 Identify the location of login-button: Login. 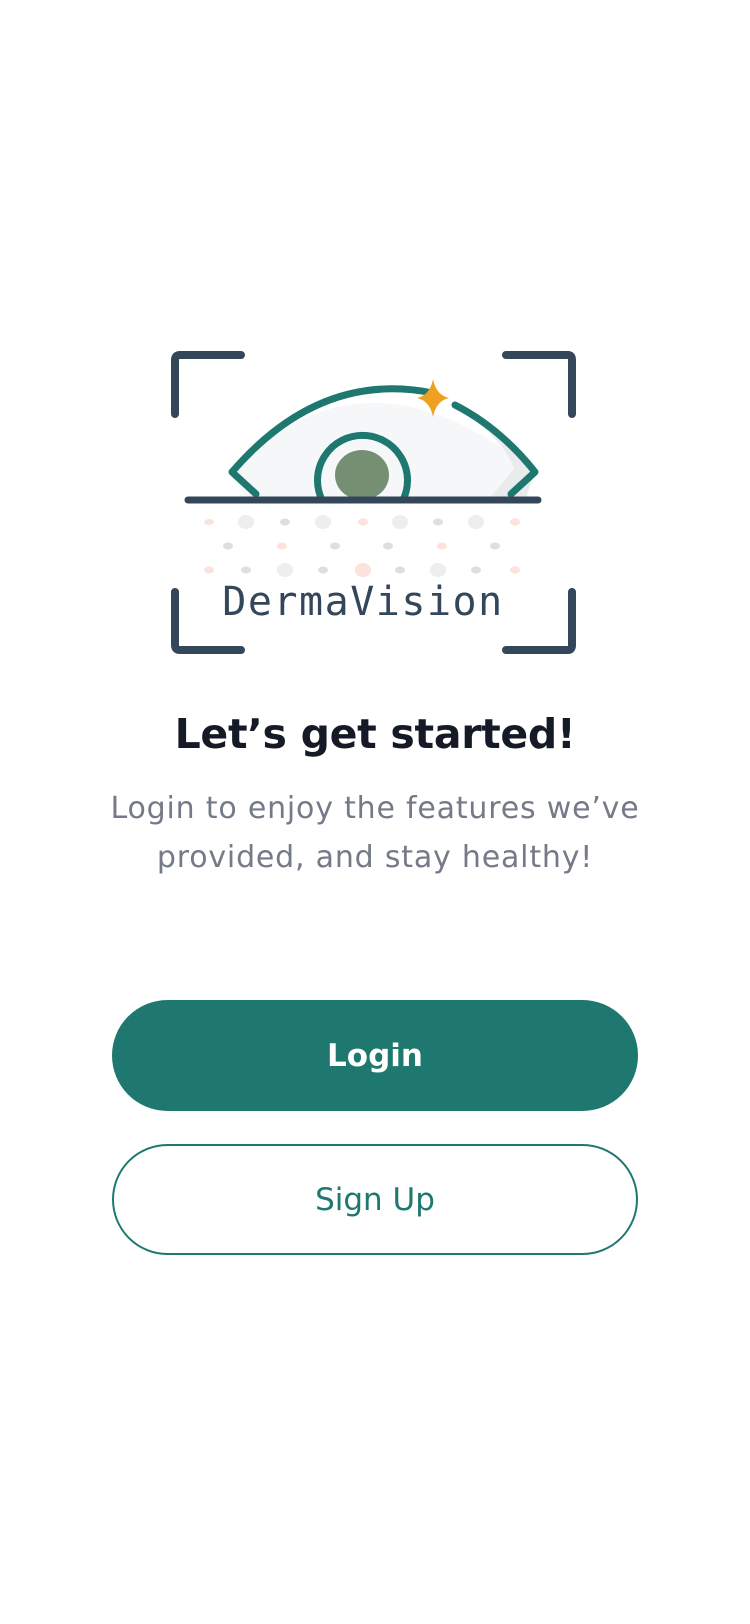
(375, 1055).